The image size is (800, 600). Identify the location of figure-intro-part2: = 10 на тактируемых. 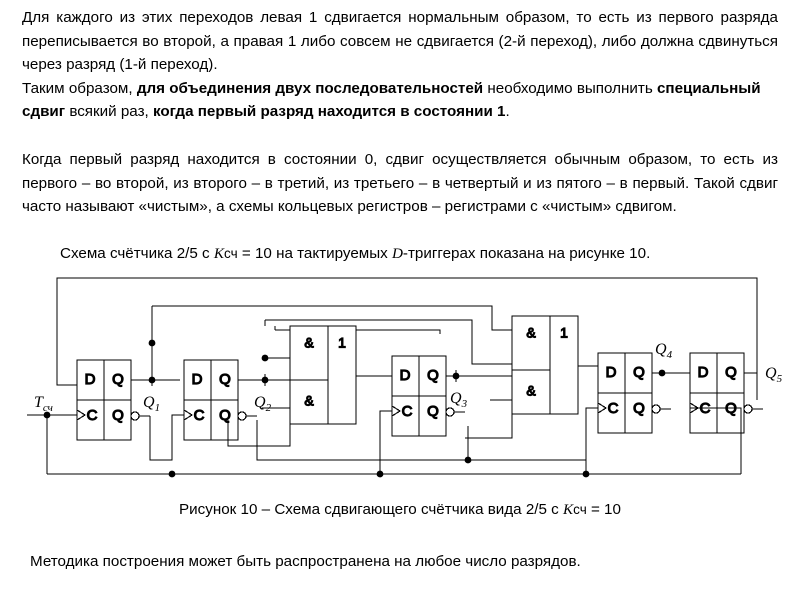
(314, 253).